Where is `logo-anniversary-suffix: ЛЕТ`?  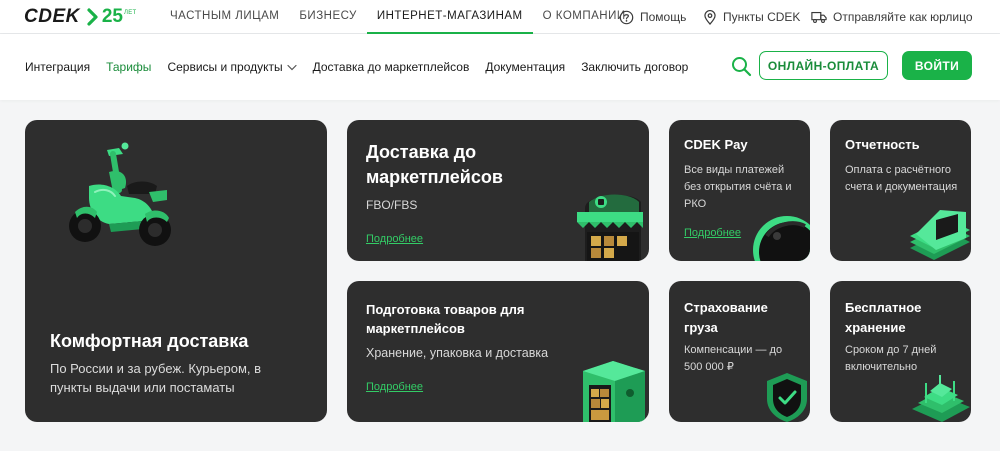 logo-anniversary-suffix: ЛЕТ is located at coordinates (130, 13).